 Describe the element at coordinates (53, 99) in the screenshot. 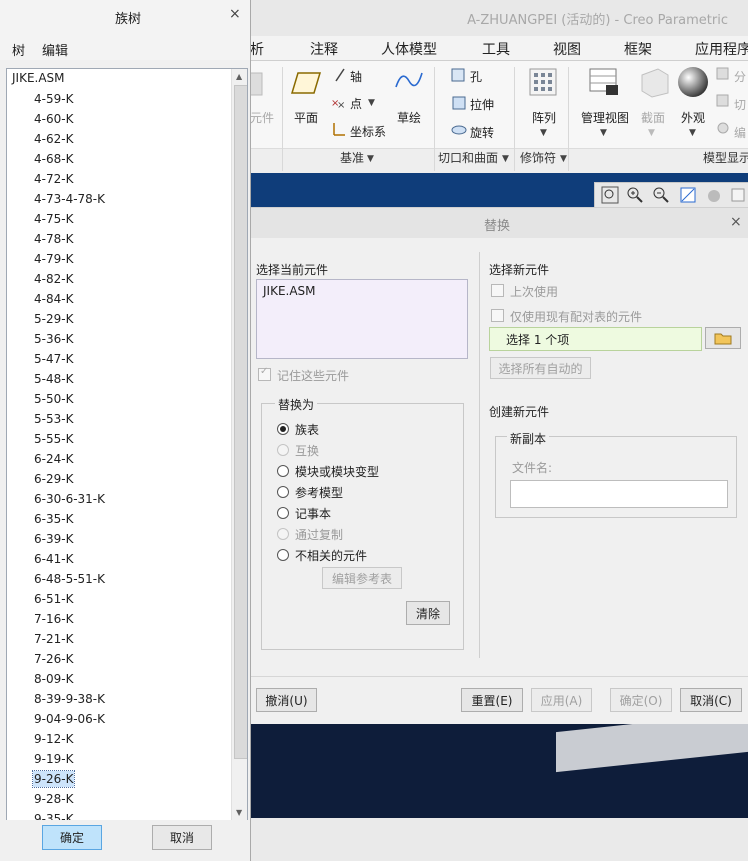

I see `tree-item: 4-59-K` at that location.